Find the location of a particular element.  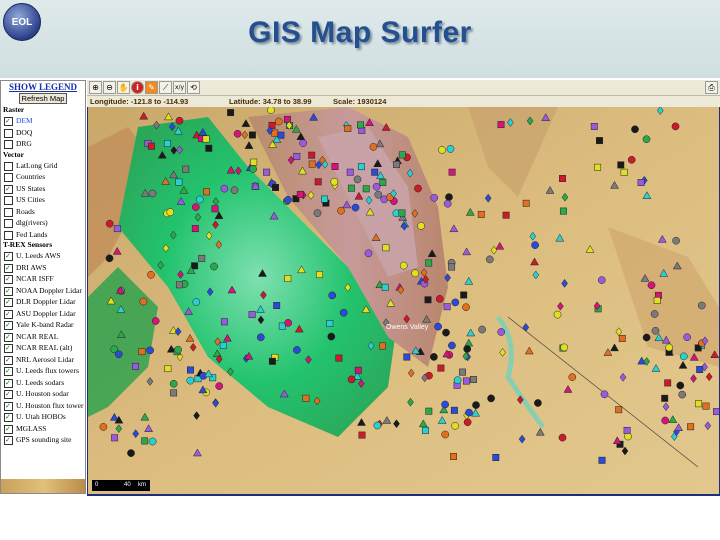

show-legend-link: SHOW LEGEND is located at coordinates (43, 87).